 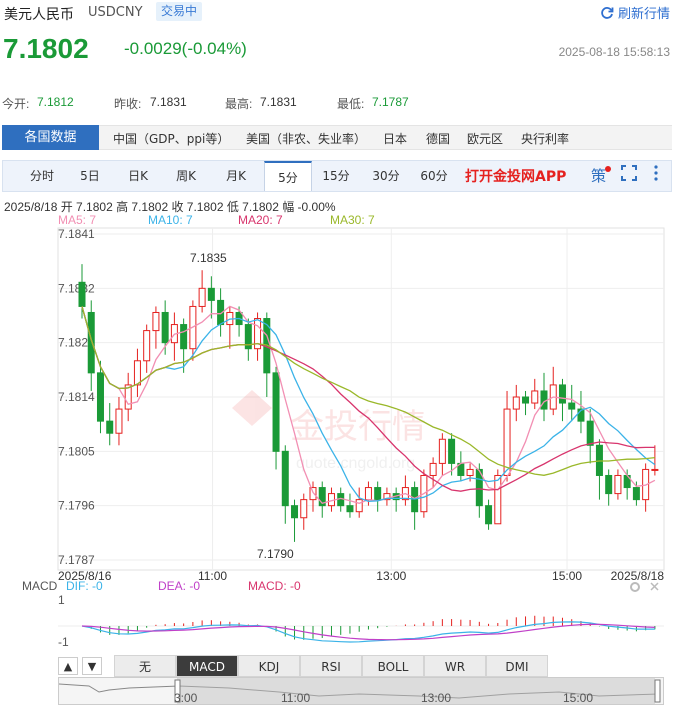 I want to click on price-change: -0.0029(-0.04%), so click(x=185, y=48).